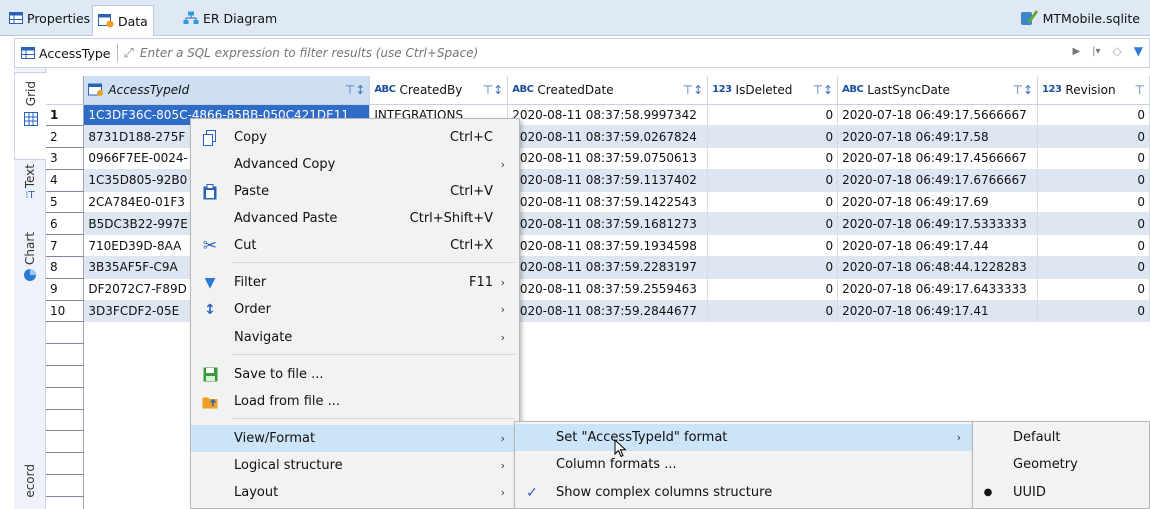 The height and width of the screenshot is (509, 1150). I want to click on menu-item-show-complex-columns: ✓ Show complex columns structure, so click(744, 492).